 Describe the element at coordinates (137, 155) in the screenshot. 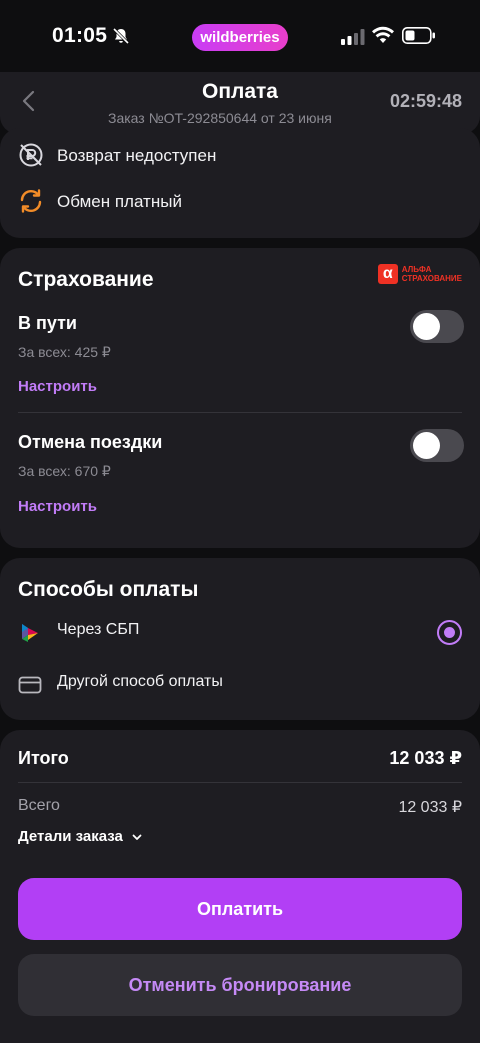

I see `refund-condition: Возврат недоступен` at that location.